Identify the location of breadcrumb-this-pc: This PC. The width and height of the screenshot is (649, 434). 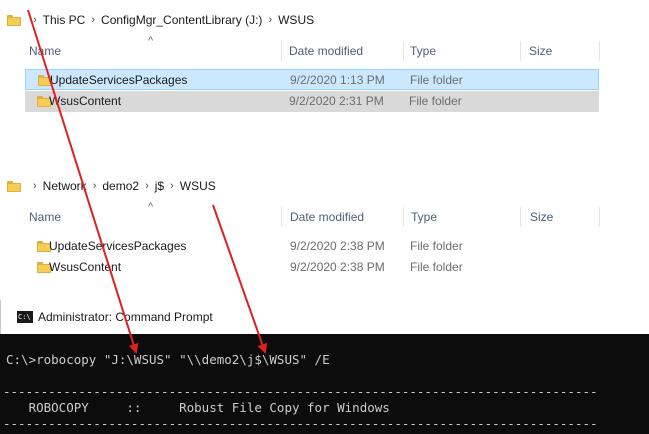
(64, 20).